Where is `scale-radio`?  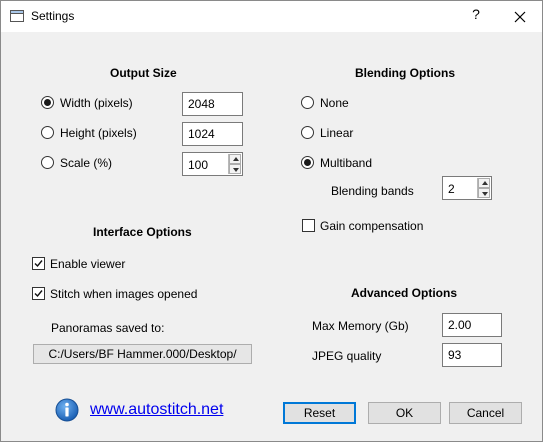 scale-radio is located at coordinates (47, 162).